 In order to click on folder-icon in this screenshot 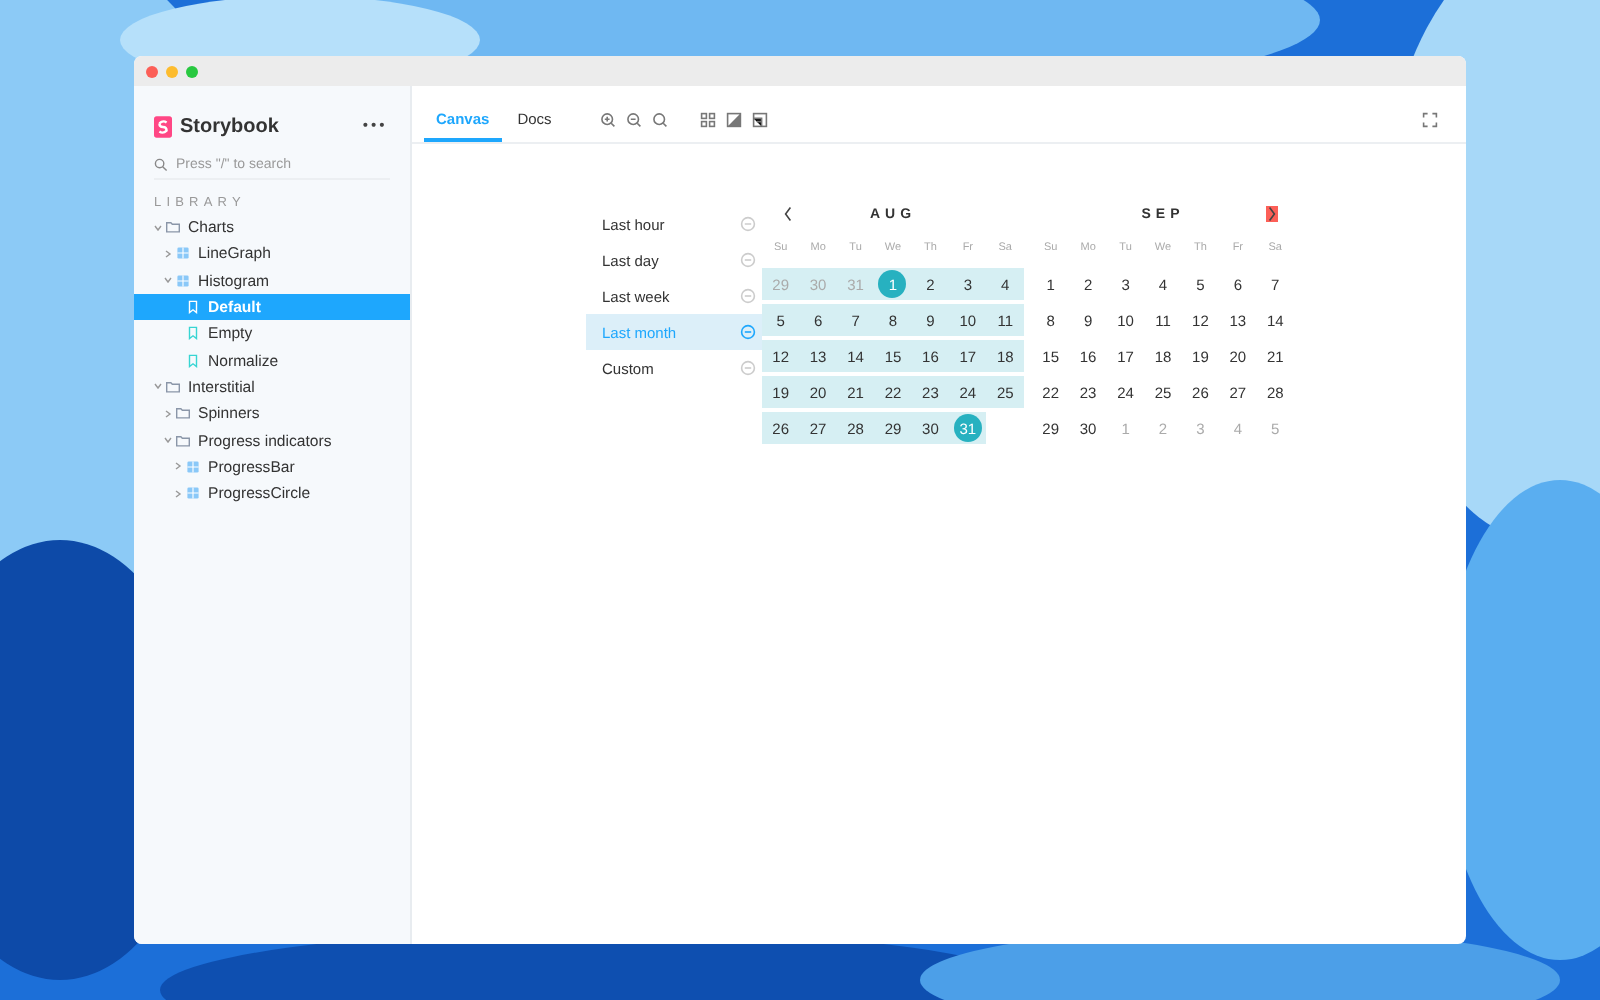, I will do `click(173, 227)`.